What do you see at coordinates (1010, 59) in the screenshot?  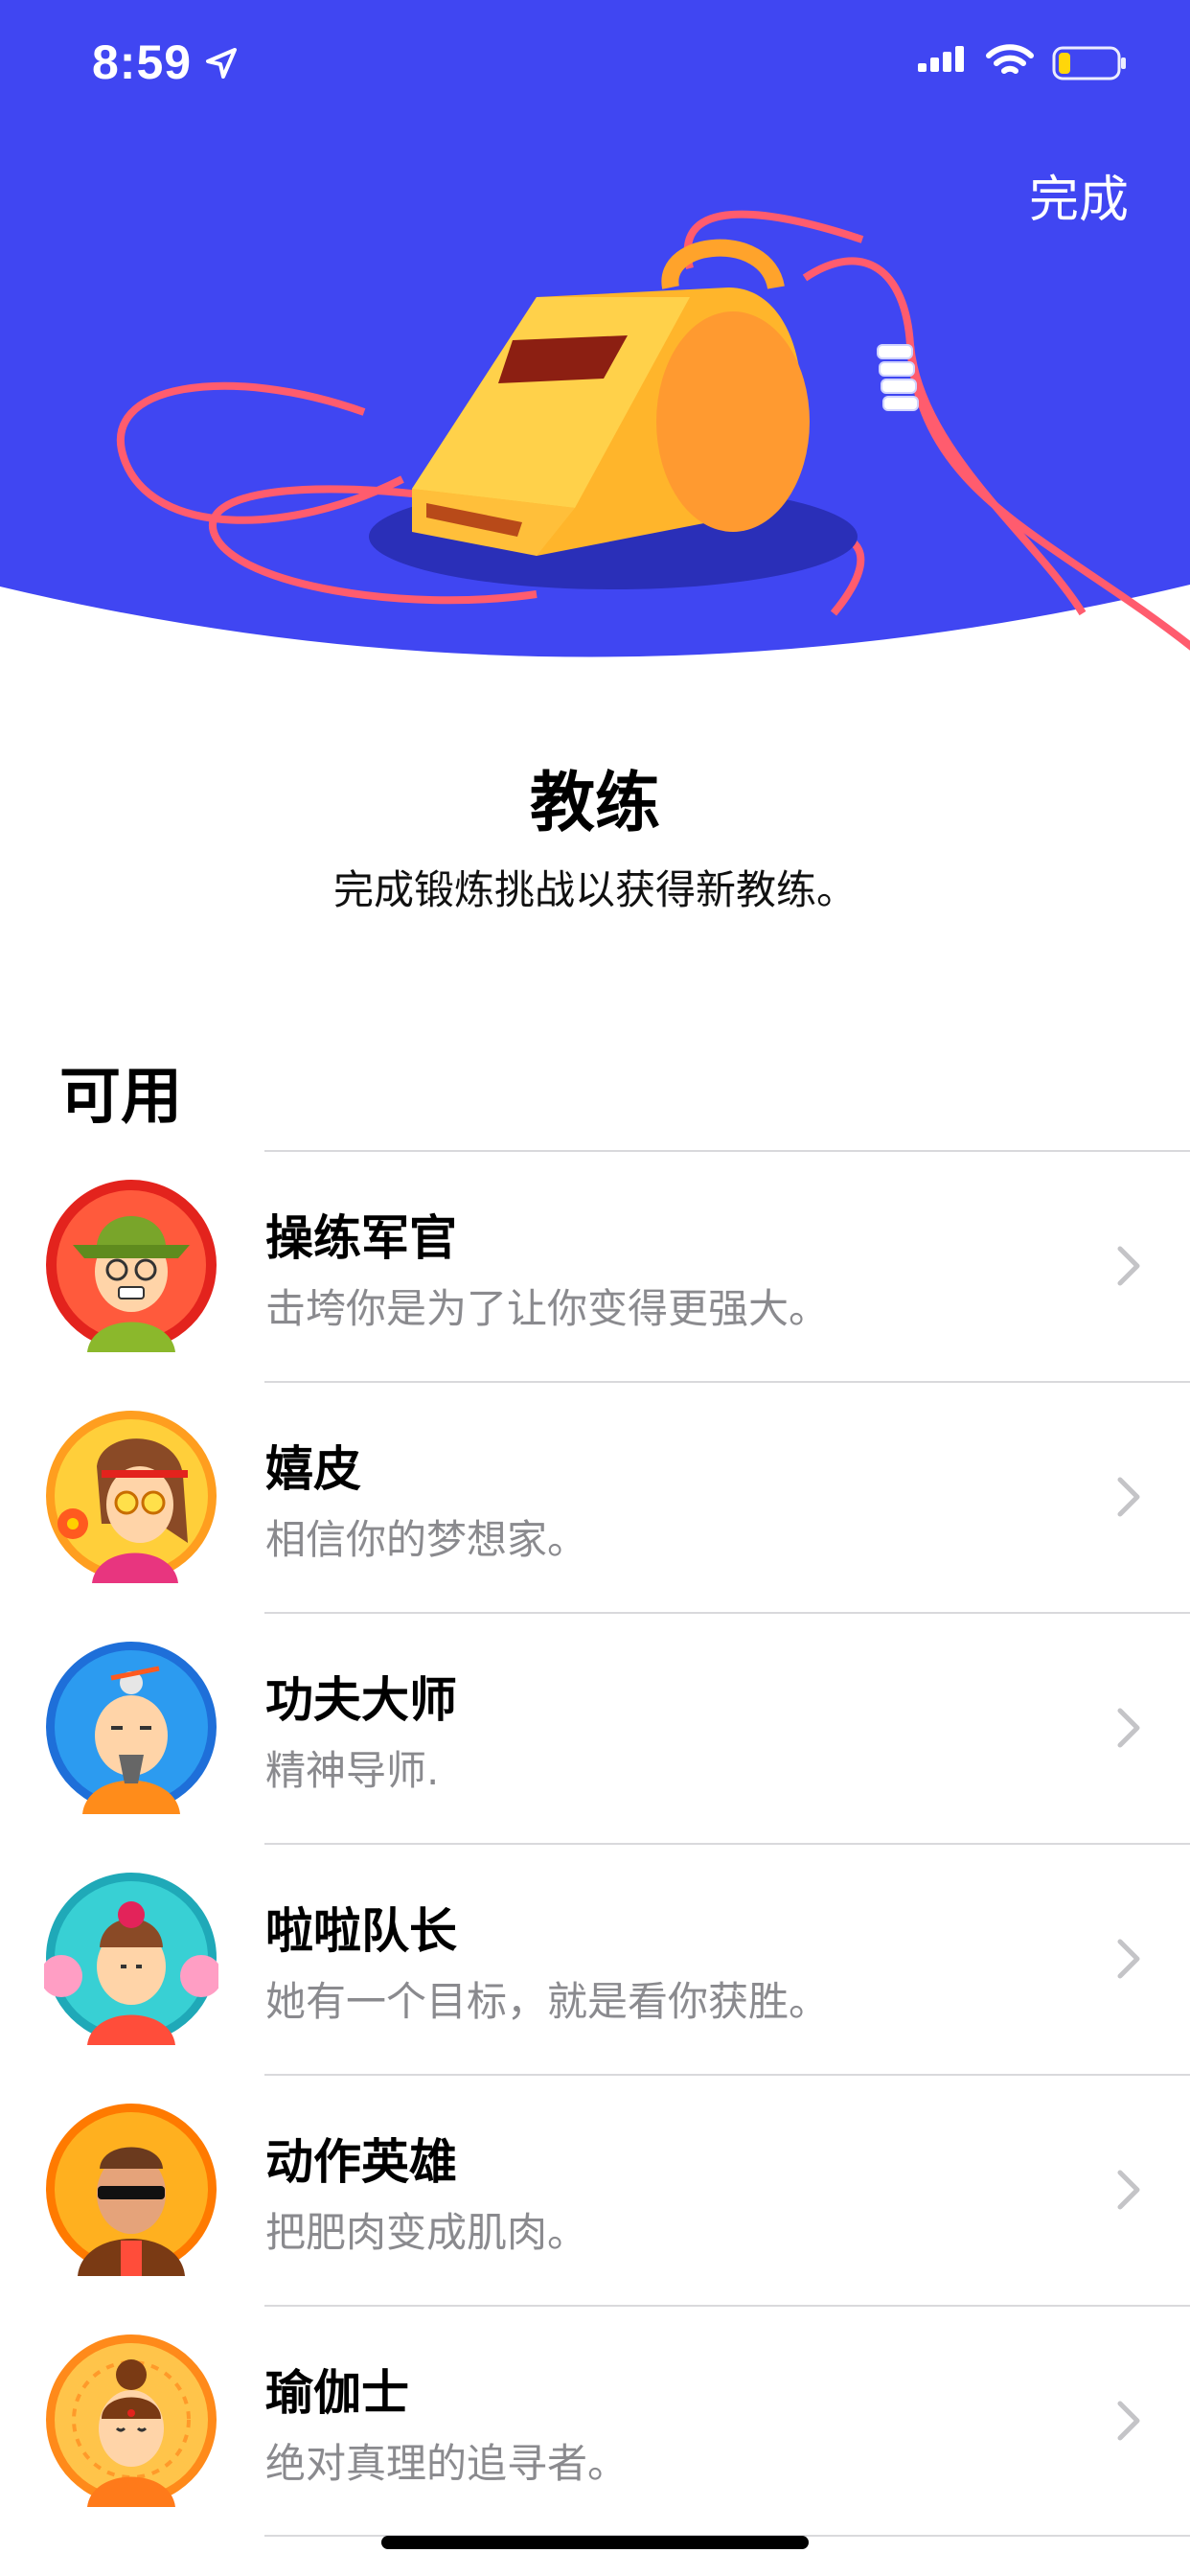 I see `wifi-icon` at bounding box center [1010, 59].